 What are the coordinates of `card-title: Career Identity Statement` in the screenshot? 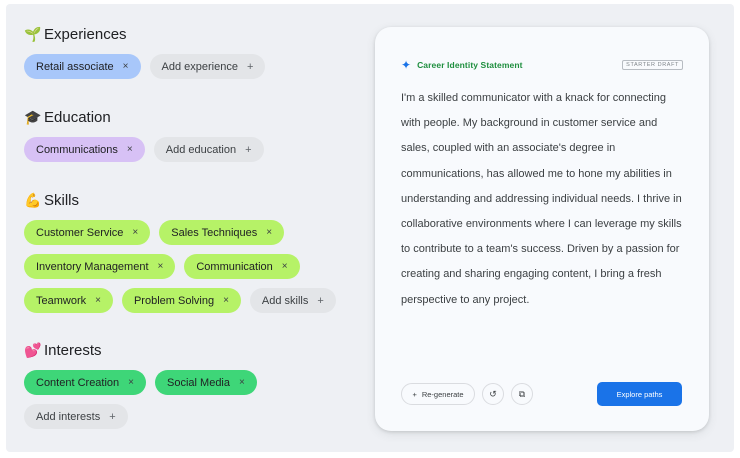 It's located at (470, 65).